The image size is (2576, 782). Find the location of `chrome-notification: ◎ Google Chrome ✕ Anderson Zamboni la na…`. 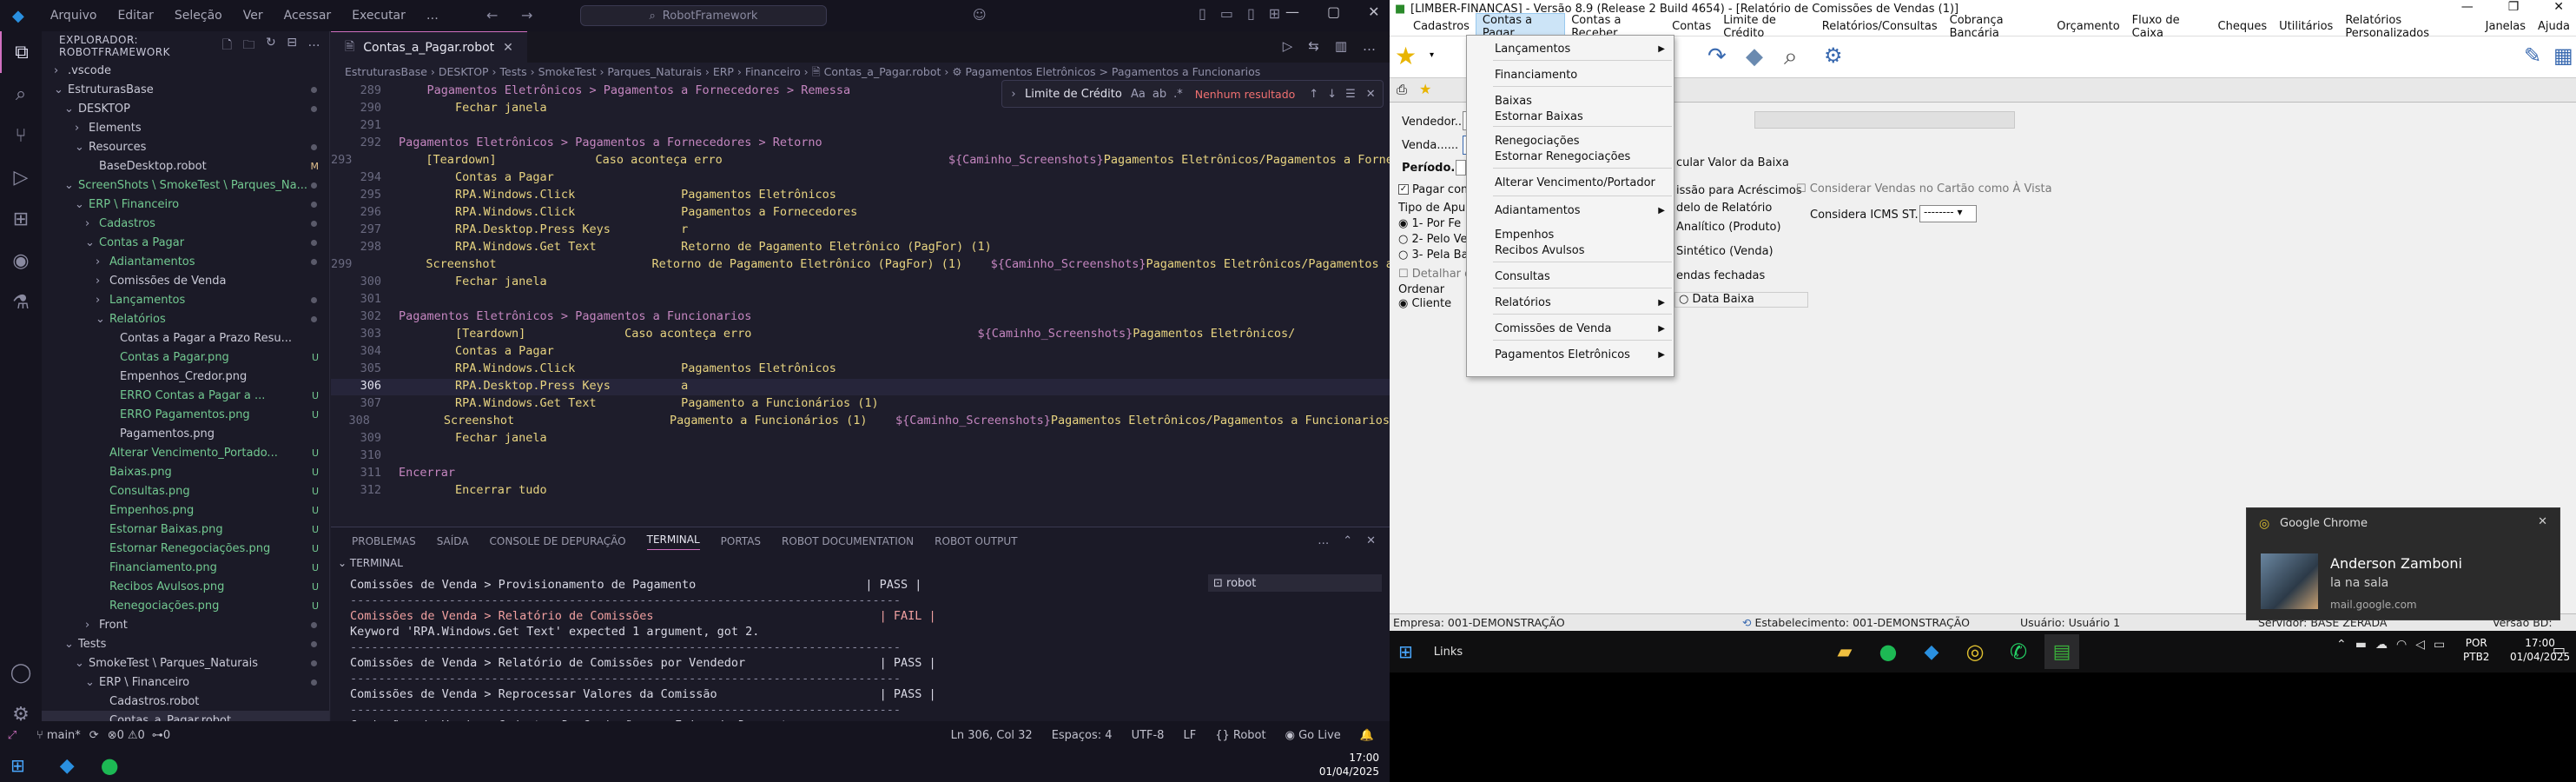

chrome-notification: ◎ Google Chrome ✕ Anderson Zamboni la na… is located at coordinates (2403, 563).